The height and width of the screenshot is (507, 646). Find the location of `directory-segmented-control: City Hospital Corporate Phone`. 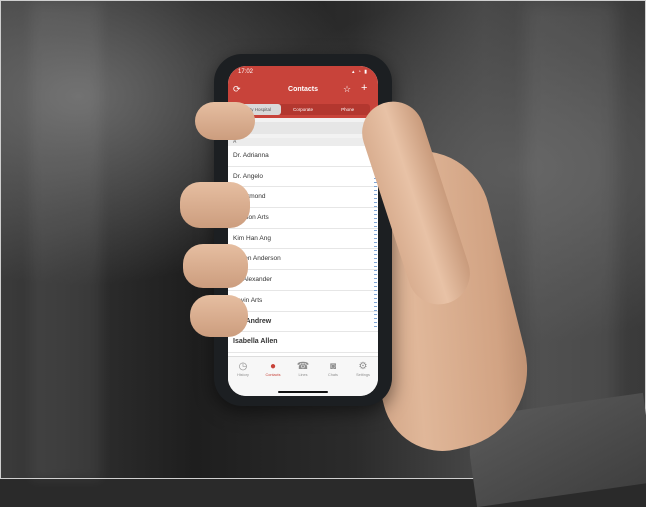

directory-segmented-control: City Hospital Corporate Phone is located at coordinates (303, 109).